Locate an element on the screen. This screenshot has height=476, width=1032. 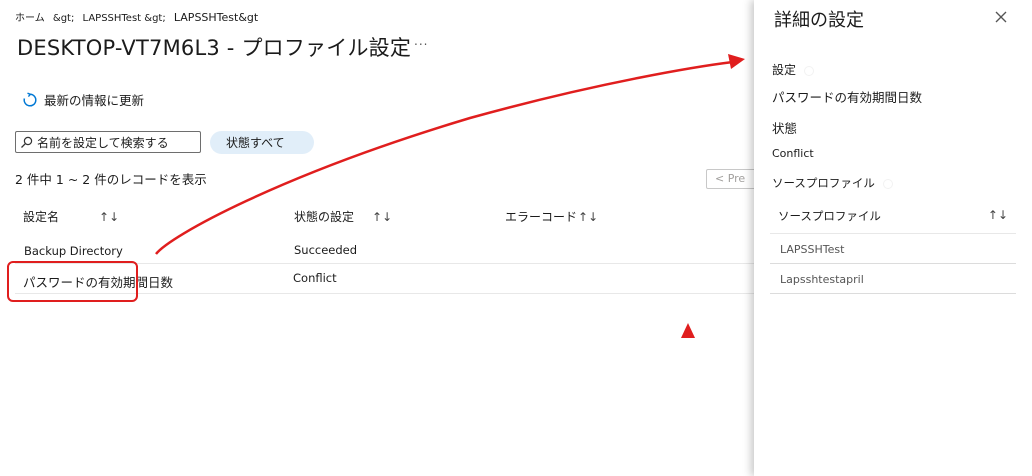
state-value: Conflict is located at coordinates (793, 153).